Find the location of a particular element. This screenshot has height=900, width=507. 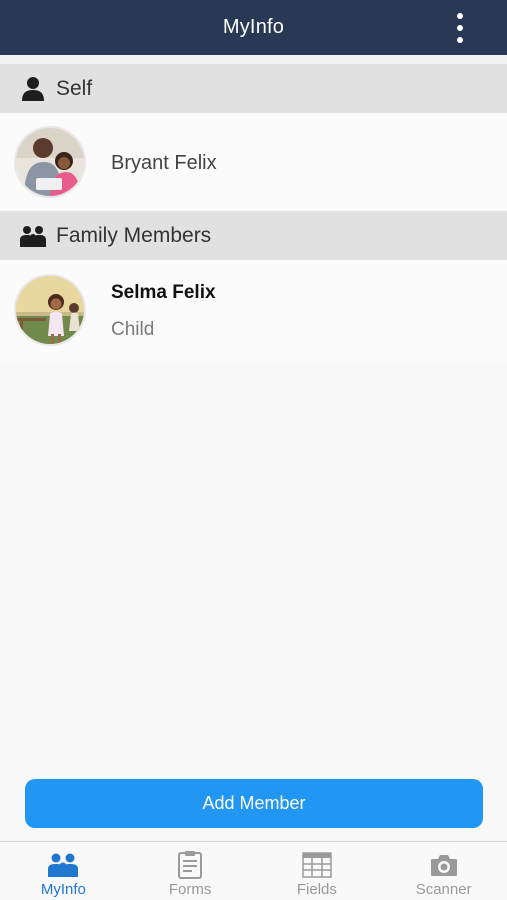

tab-scanner: Scanner is located at coordinates (443, 871).